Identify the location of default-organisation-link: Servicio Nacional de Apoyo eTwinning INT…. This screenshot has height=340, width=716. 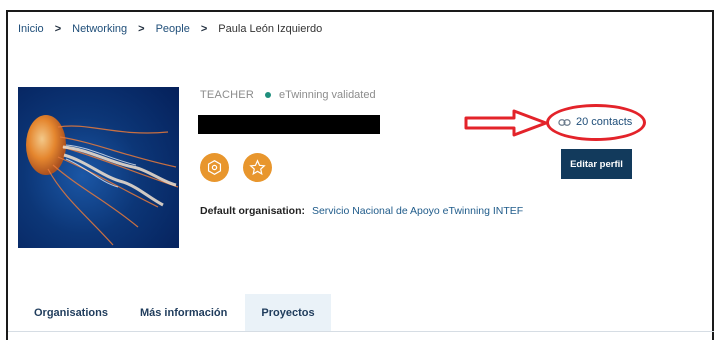
(417, 211).